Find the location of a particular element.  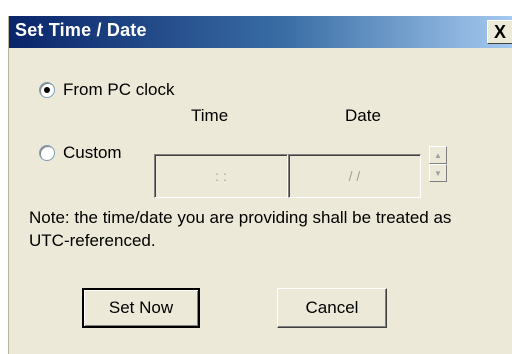

set-now-button: Set Now is located at coordinates (141, 308).